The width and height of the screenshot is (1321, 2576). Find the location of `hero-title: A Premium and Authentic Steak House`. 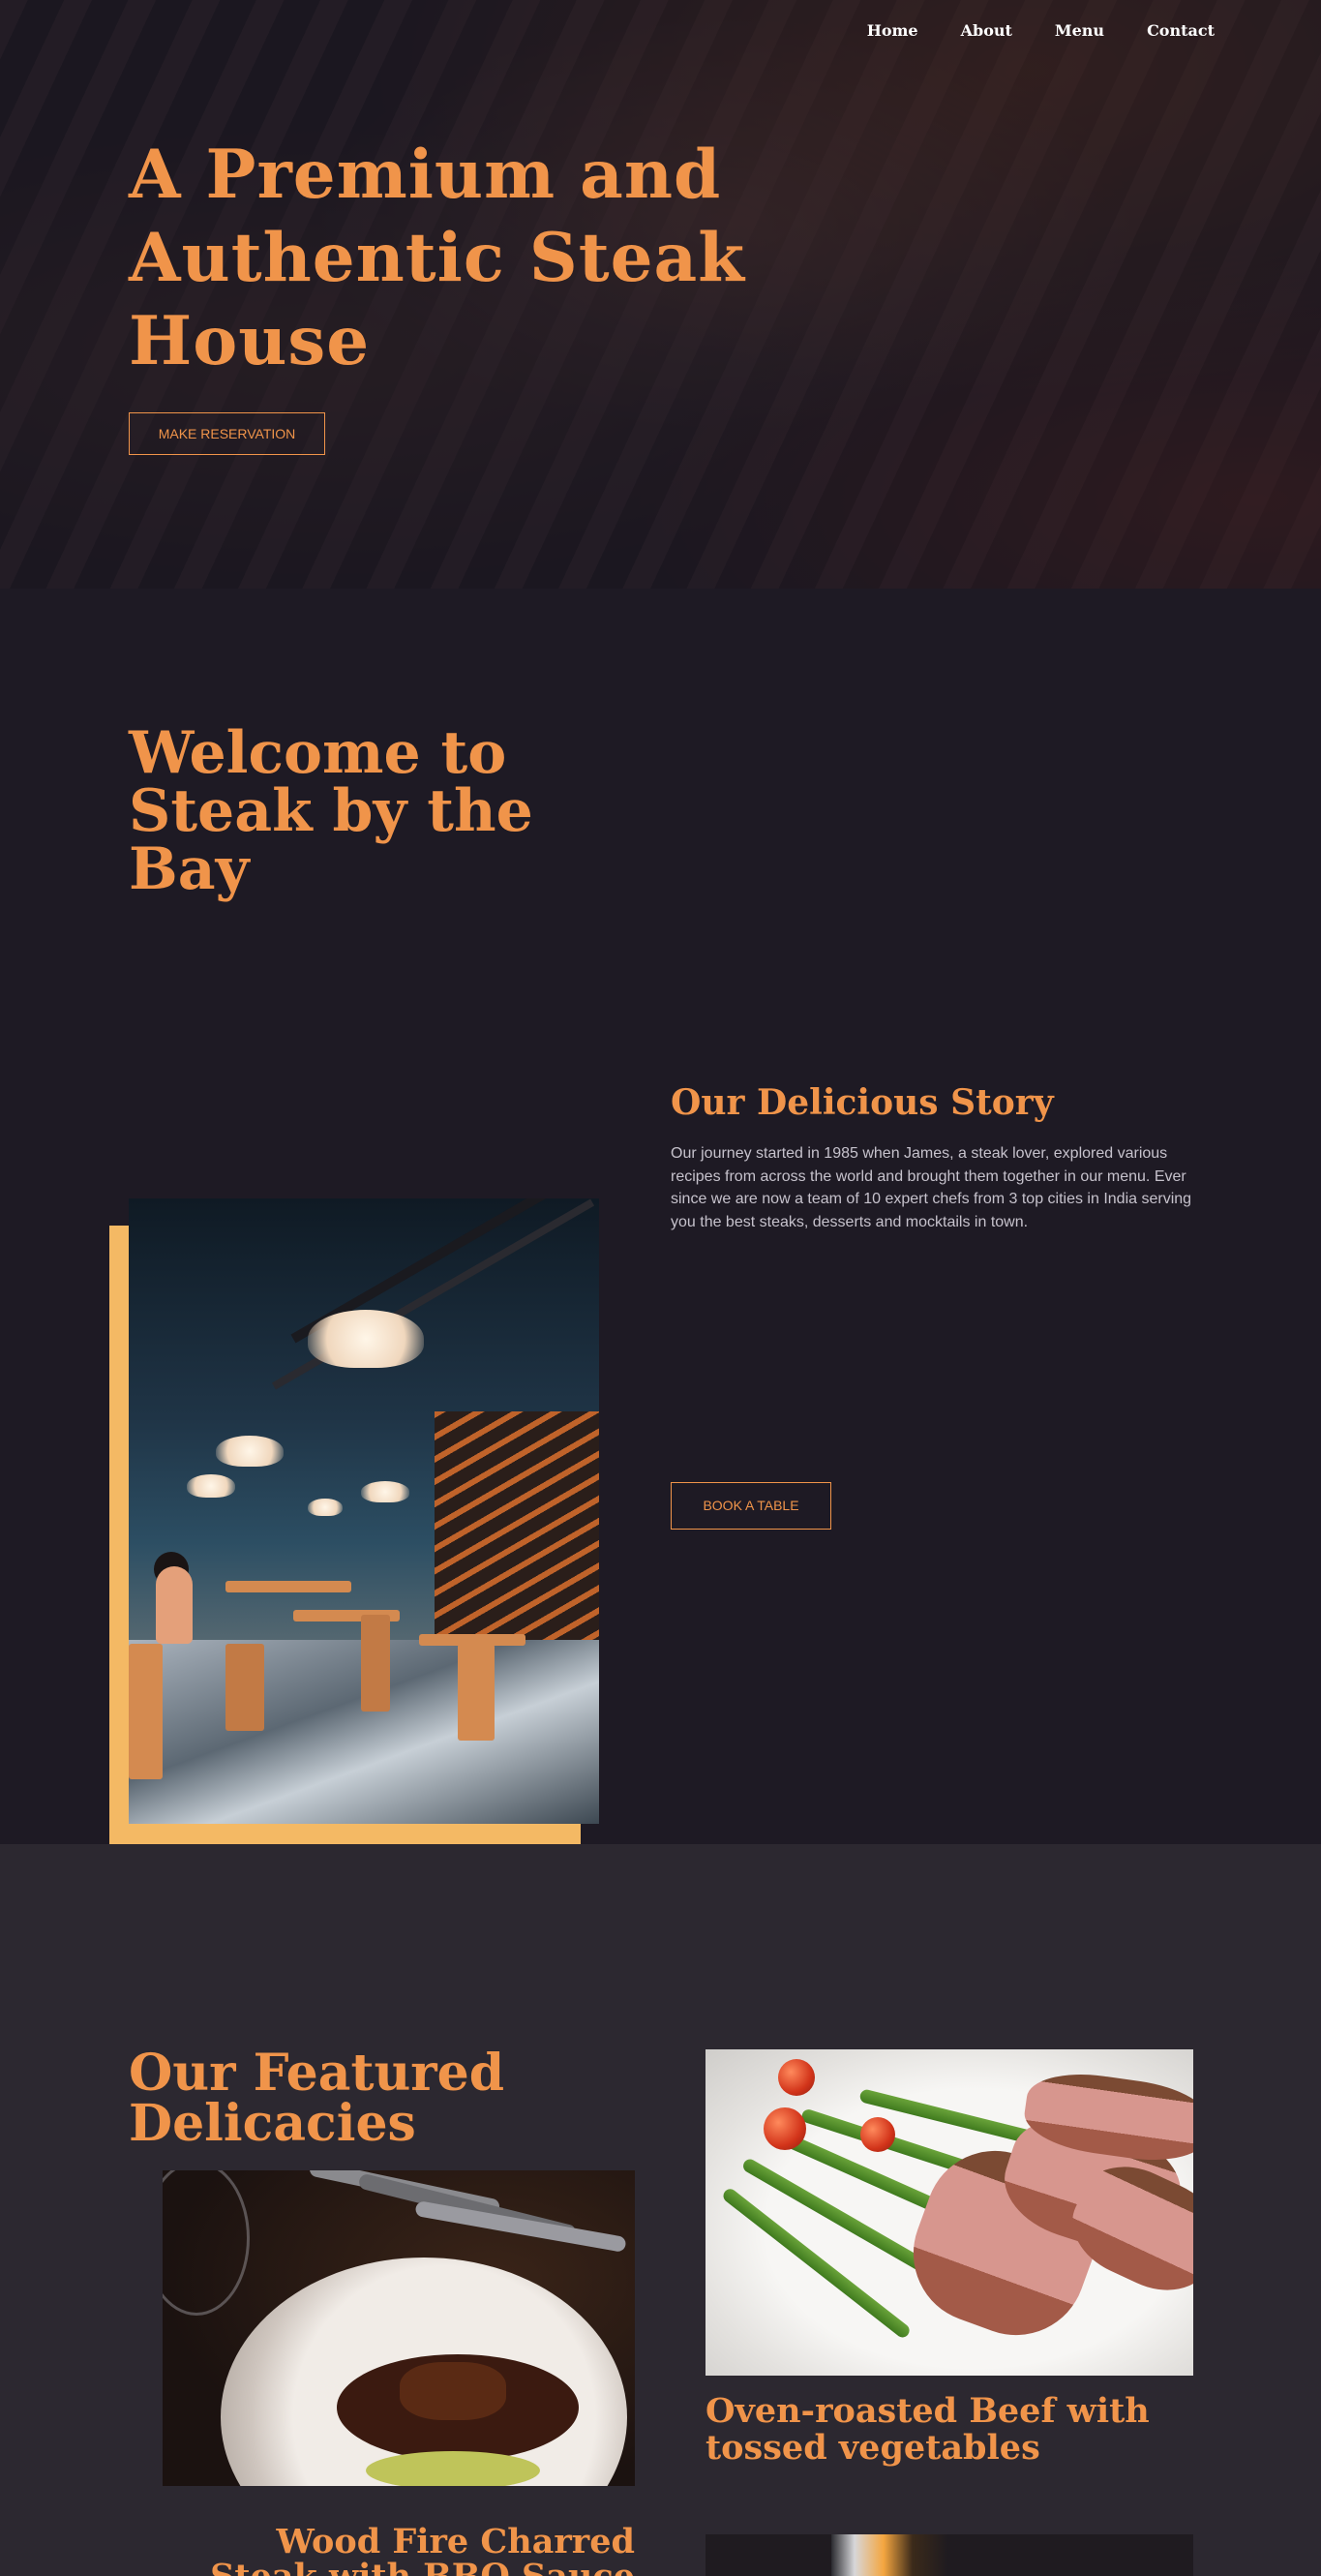

hero-title: A Premium and Authentic Steak House is located at coordinates (437, 258).